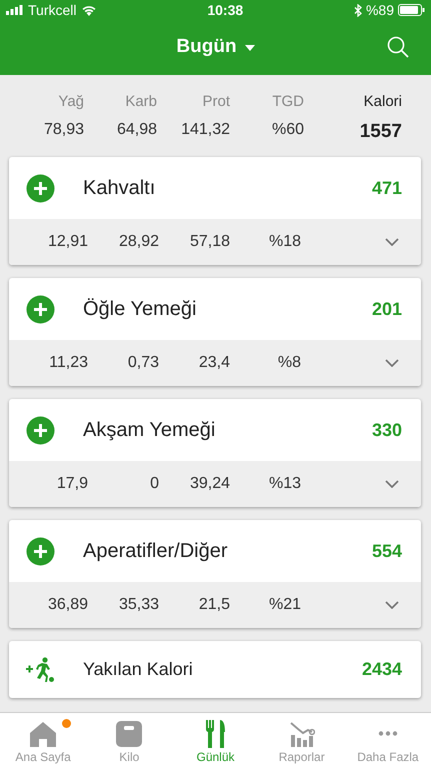 Image resolution: width=431 pixels, height=768 pixels. What do you see at coordinates (209, 484) in the screenshot?
I see `macro-value: 39,24` at bounding box center [209, 484].